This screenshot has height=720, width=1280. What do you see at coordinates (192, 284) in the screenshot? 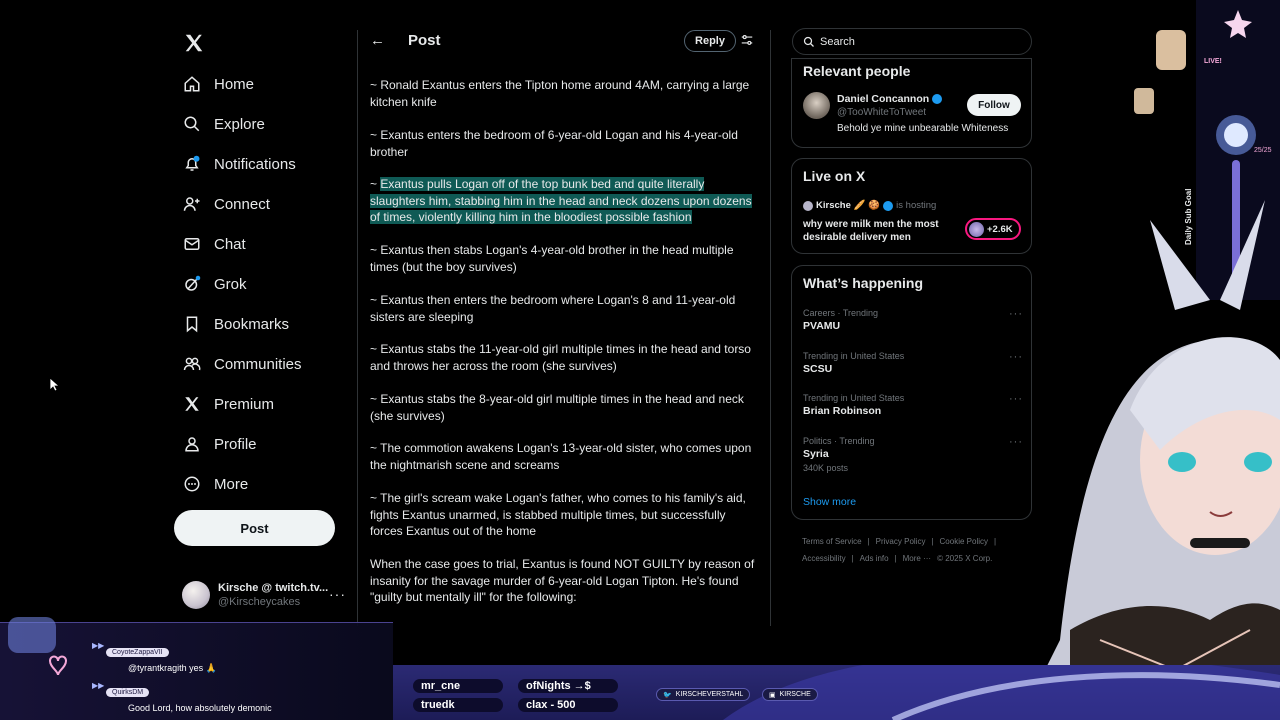
I see `grok-icon` at bounding box center [192, 284].